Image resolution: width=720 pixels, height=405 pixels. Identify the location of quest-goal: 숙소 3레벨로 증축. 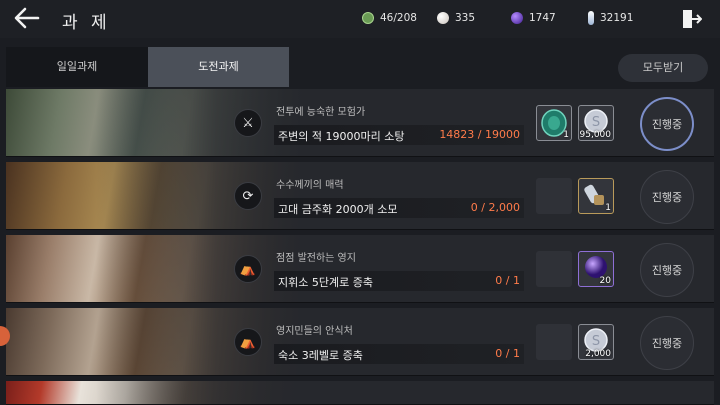
(320, 355).